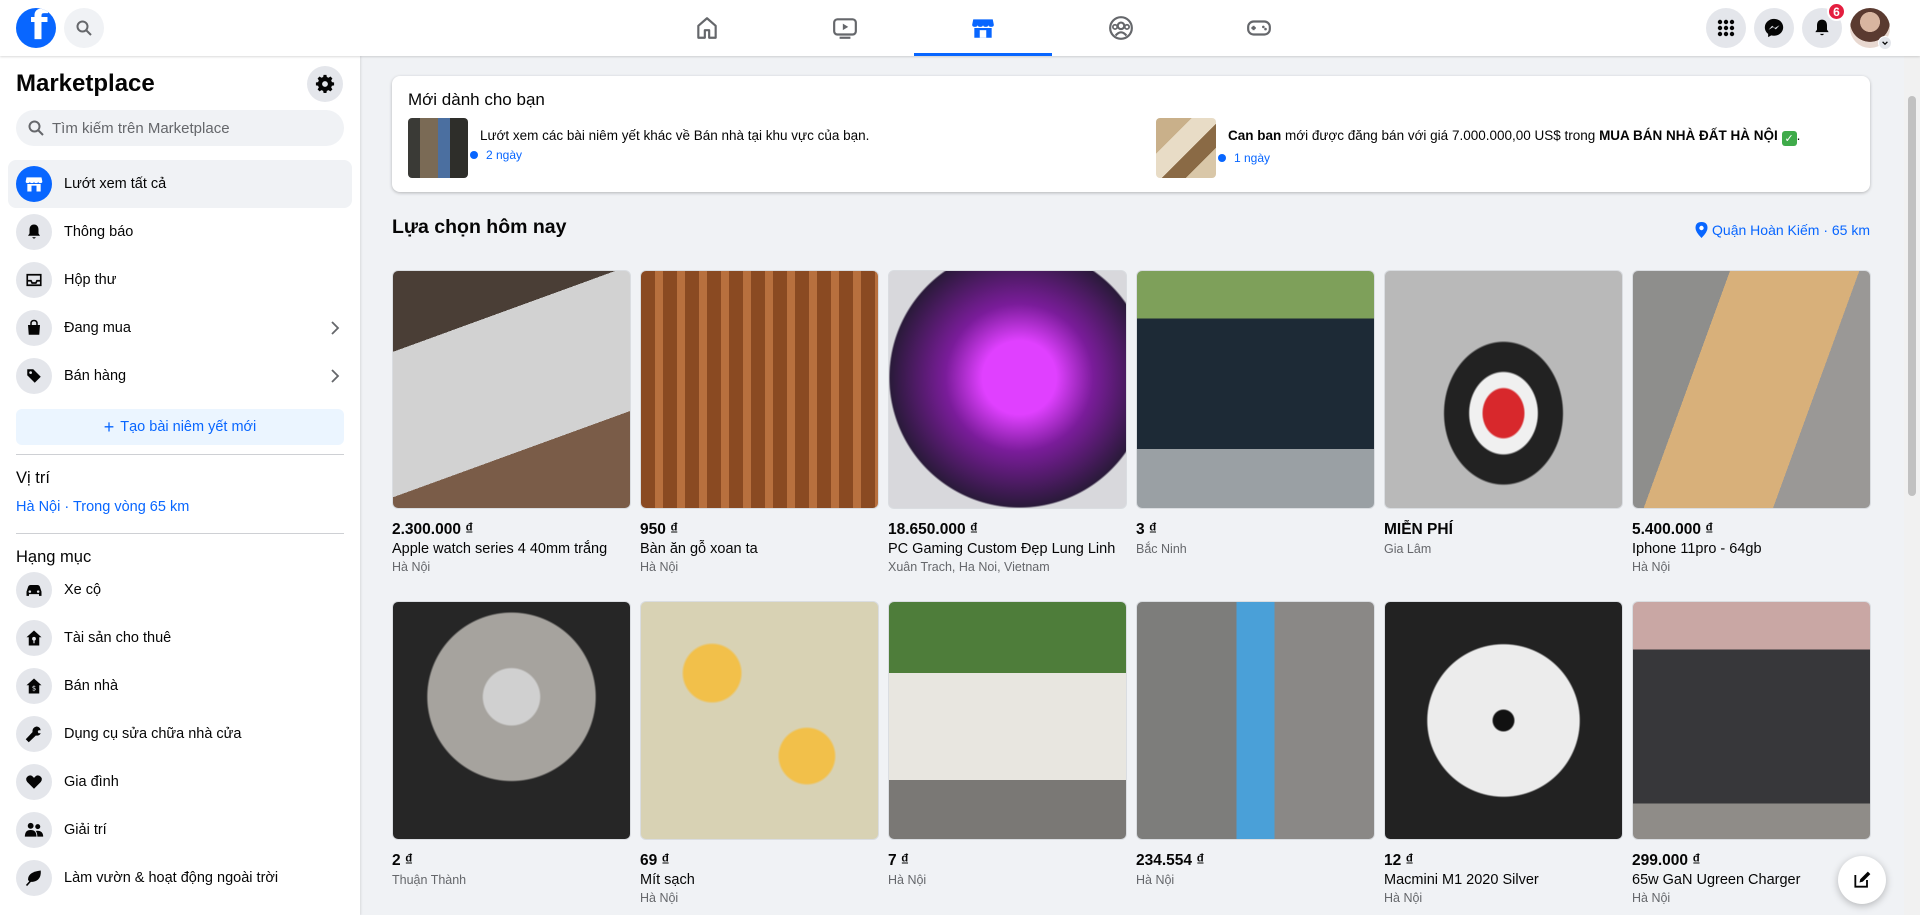 The height and width of the screenshot is (915, 1920). What do you see at coordinates (1007, 758) in the screenshot?
I see `listing-card: 7 ₫ Hà Nội` at bounding box center [1007, 758].